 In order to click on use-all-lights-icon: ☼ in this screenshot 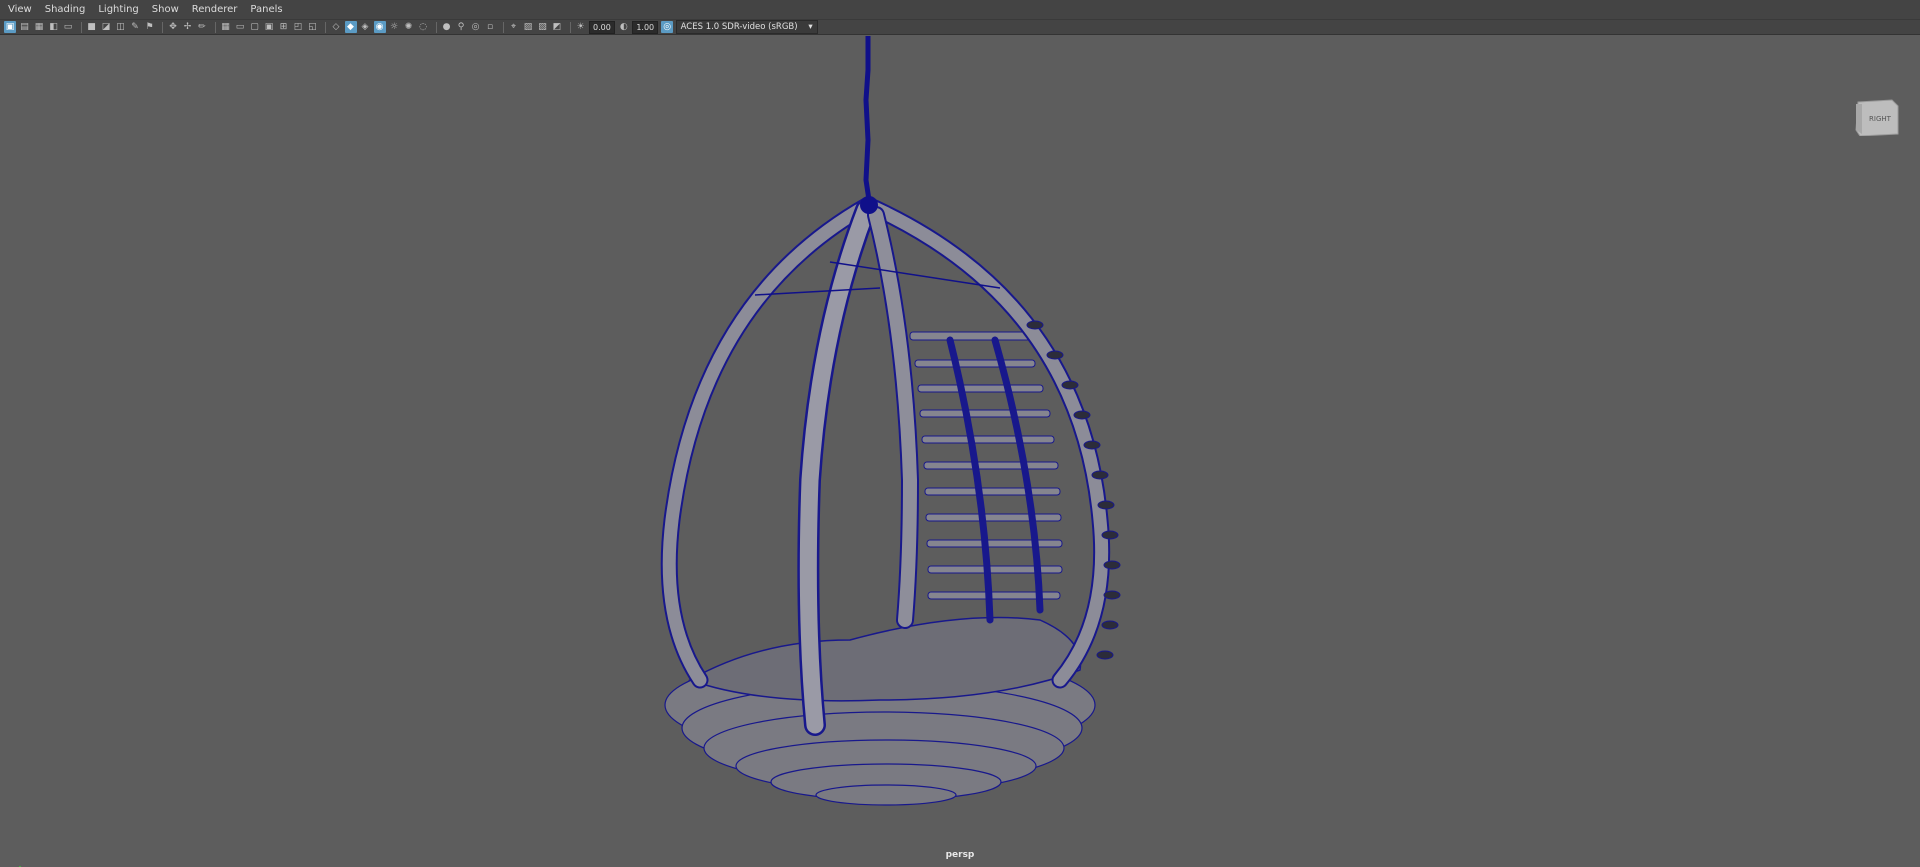, I will do `click(394, 27)`.